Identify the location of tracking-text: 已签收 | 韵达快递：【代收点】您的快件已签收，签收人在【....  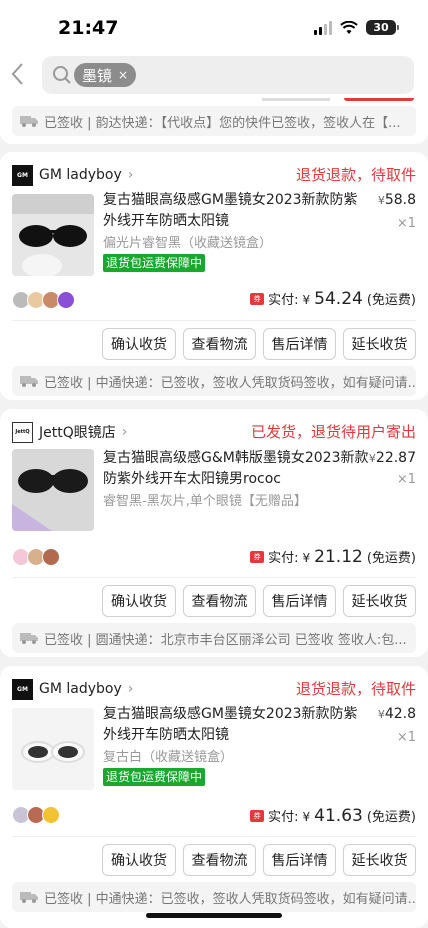
(222, 123).